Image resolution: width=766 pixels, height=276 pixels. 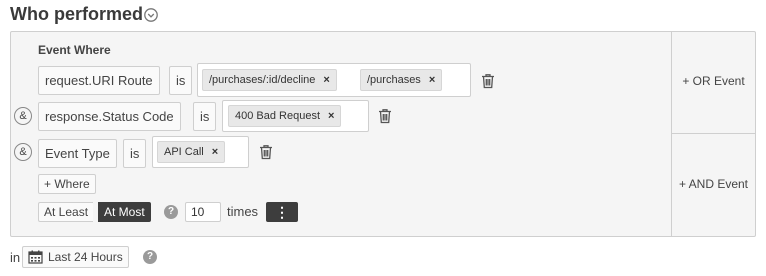 I want to click on more-options-button: ⋮, so click(x=282, y=212).